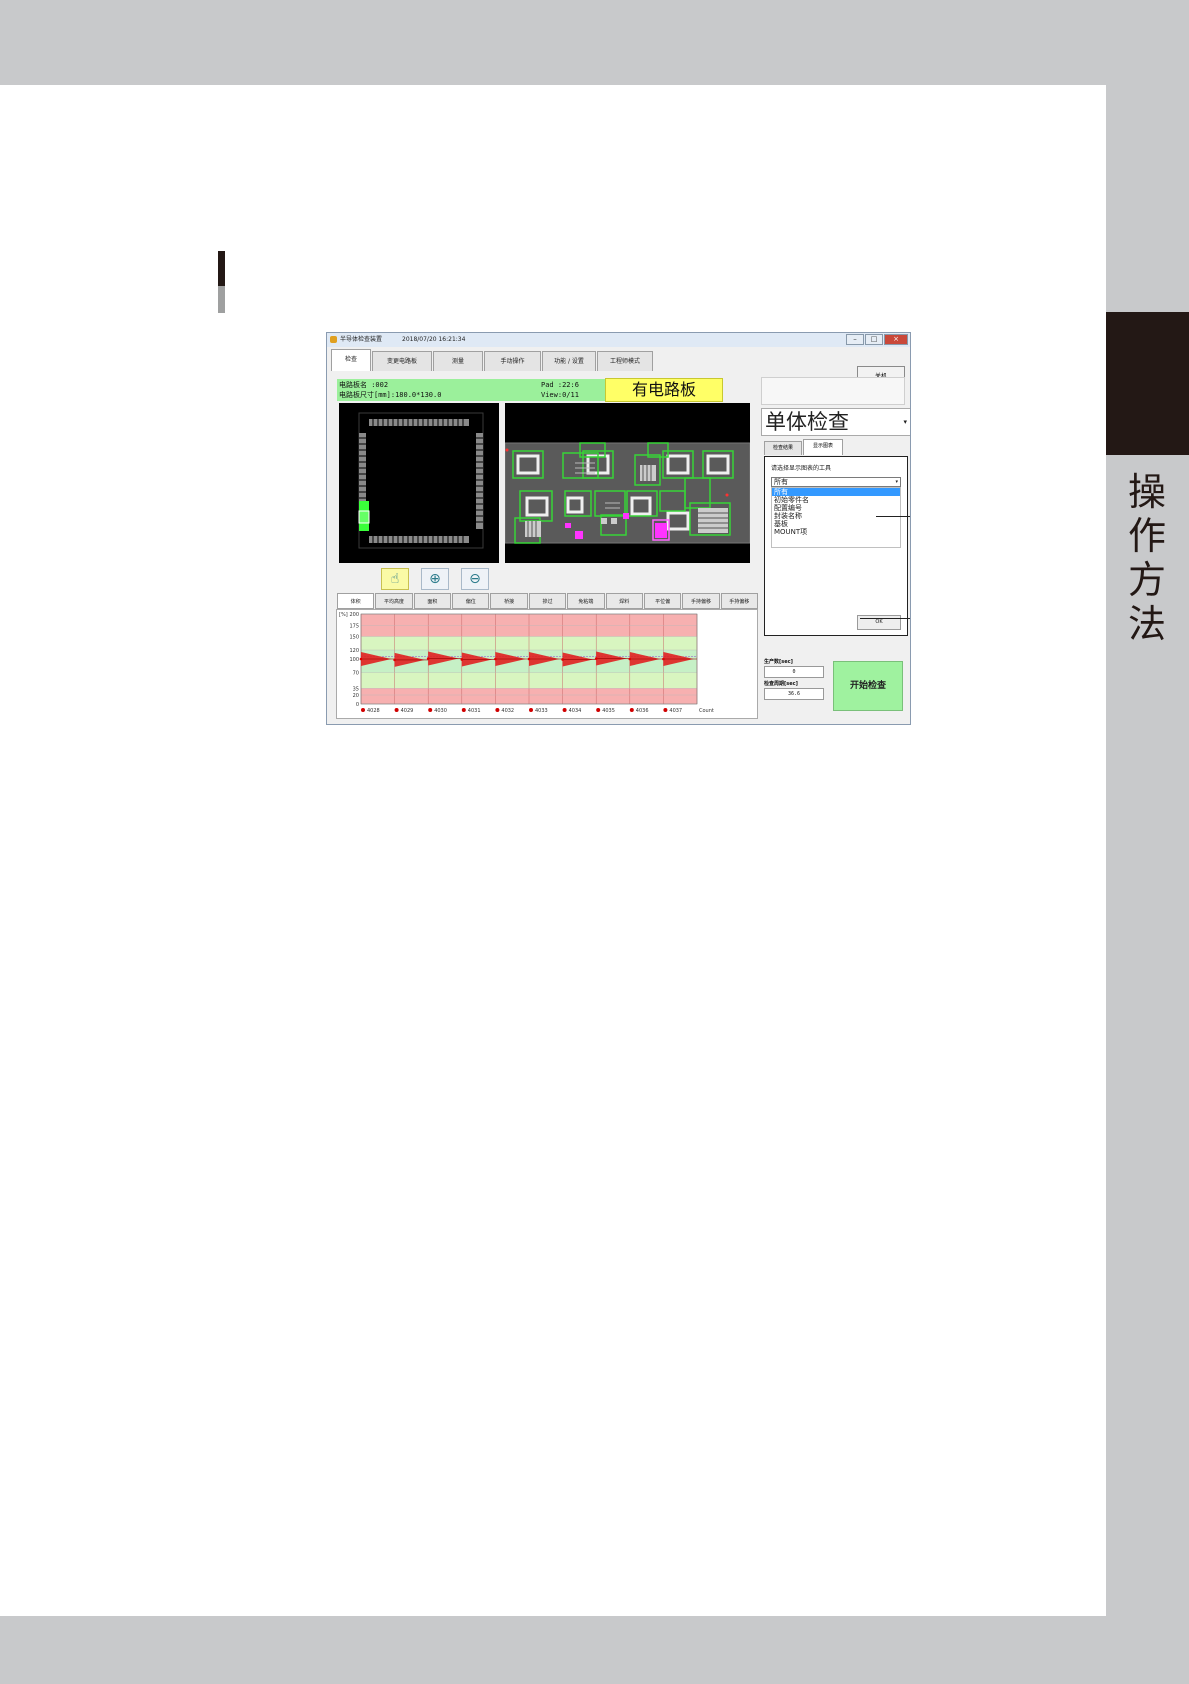 The image size is (1189, 1684). I want to click on board-status-button: 有电路板, so click(664, 390).